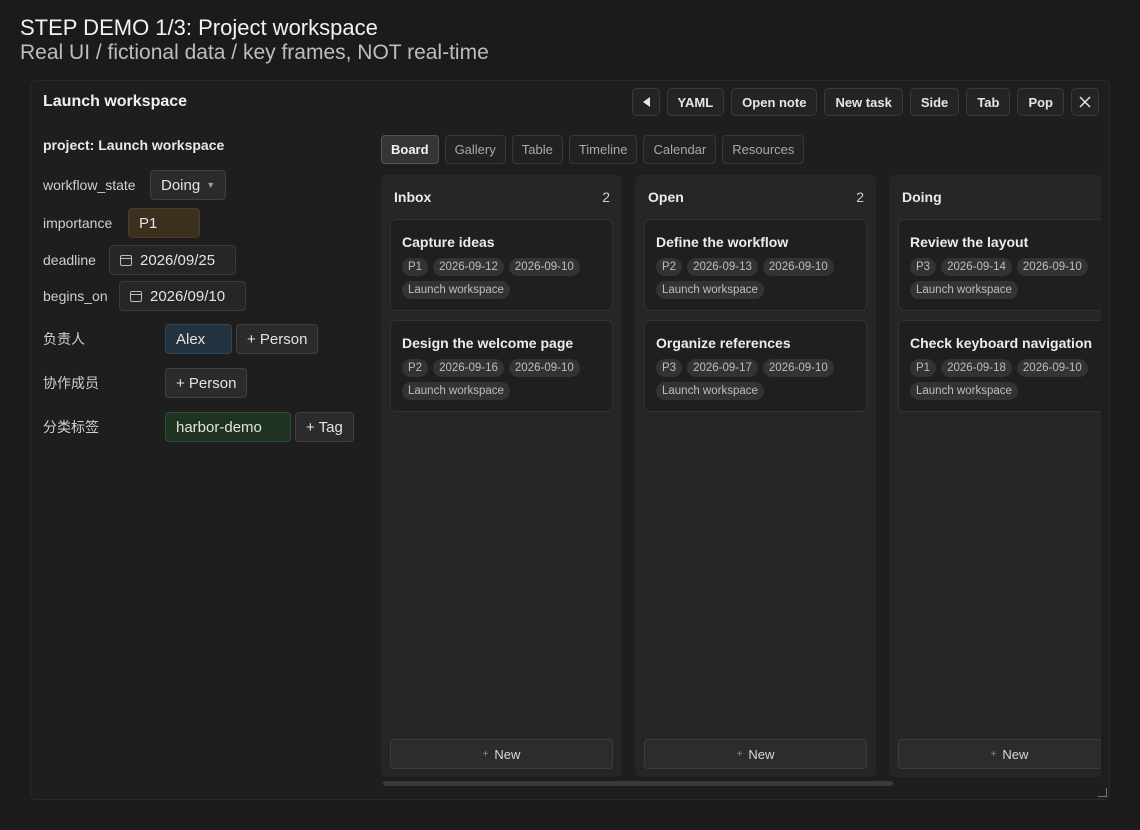 This screenshot has width=1140, height=830. I want to click on column-count: 2, so click(606, 197).